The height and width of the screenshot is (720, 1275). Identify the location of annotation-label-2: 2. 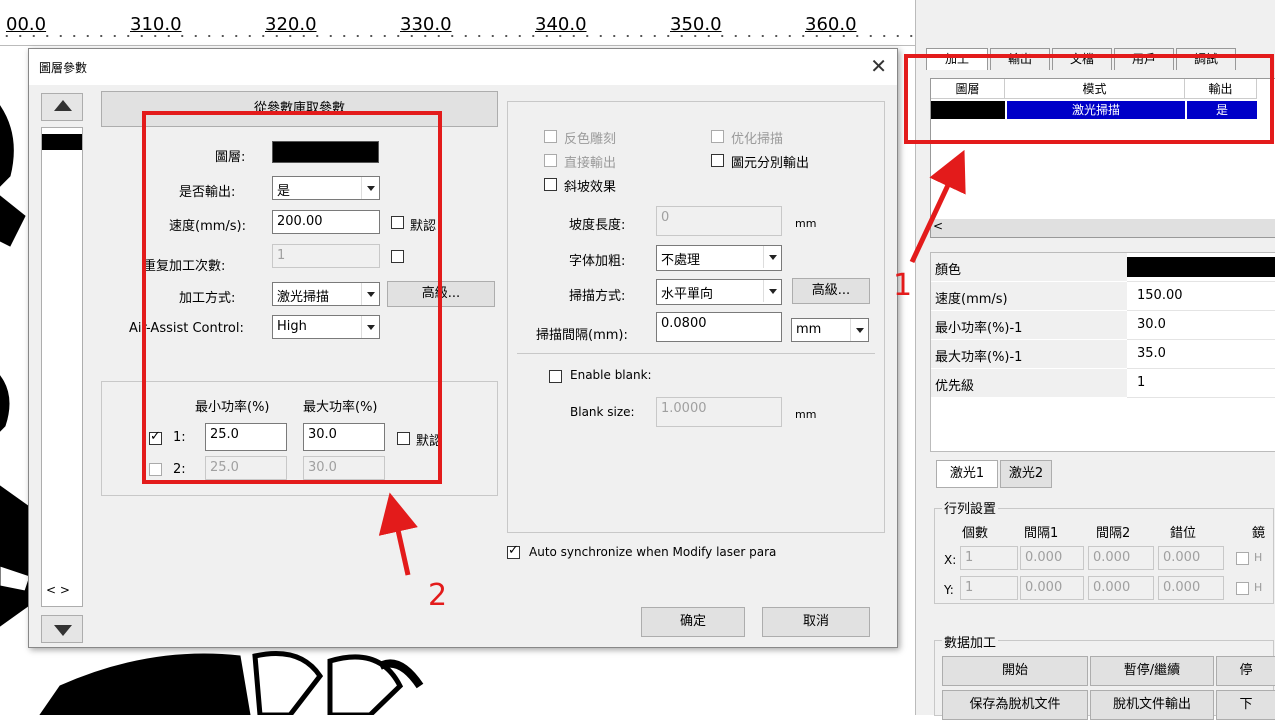
(438, 595).